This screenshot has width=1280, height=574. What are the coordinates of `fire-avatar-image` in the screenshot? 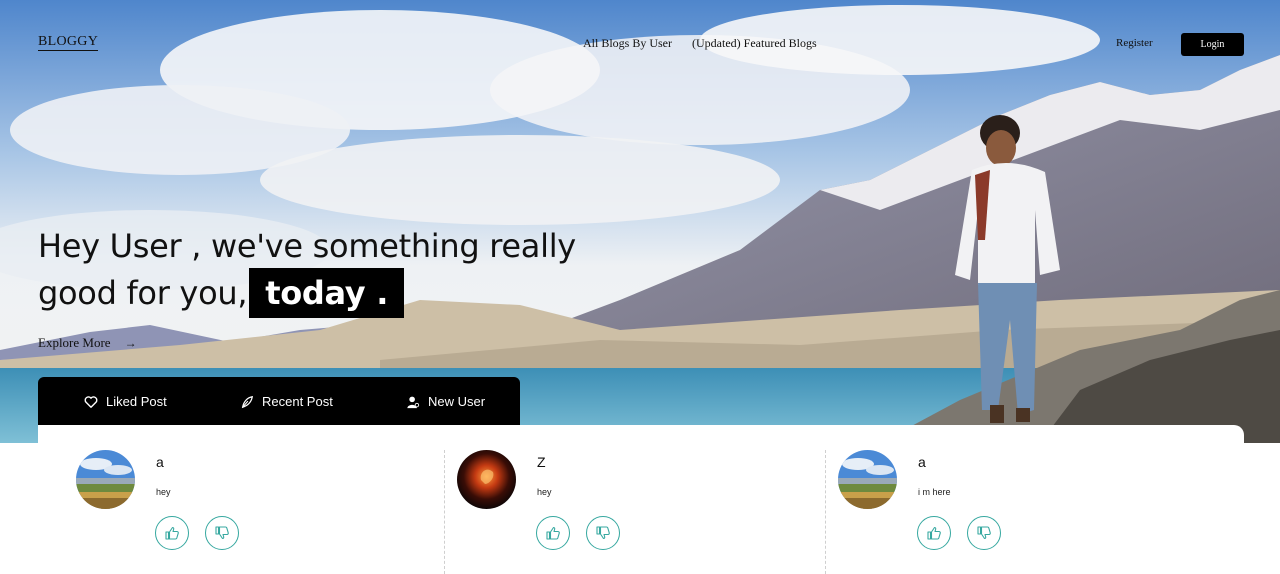 It's located at (486, 479).